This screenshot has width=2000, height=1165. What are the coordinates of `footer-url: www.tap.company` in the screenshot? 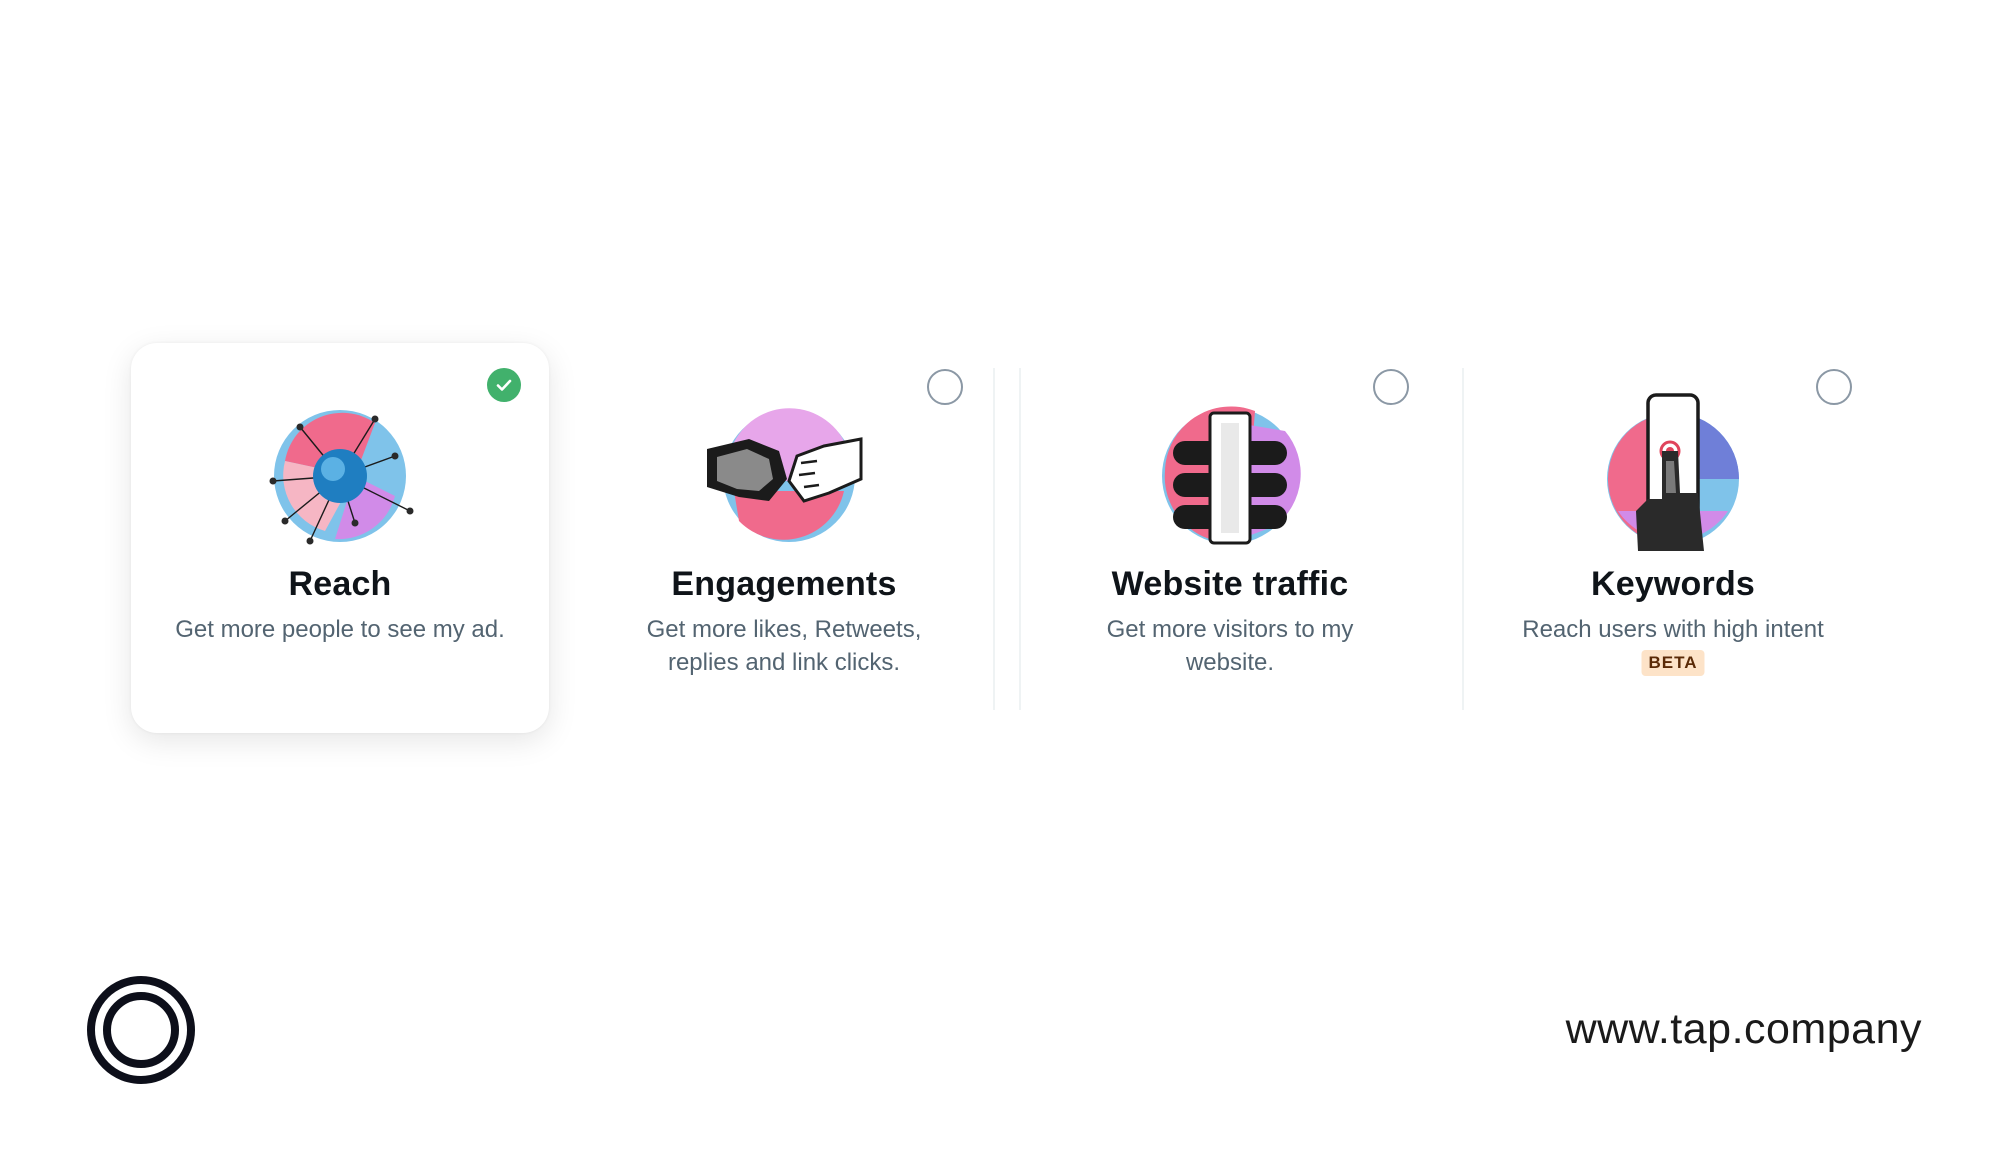 It's located at (1744, 1029).